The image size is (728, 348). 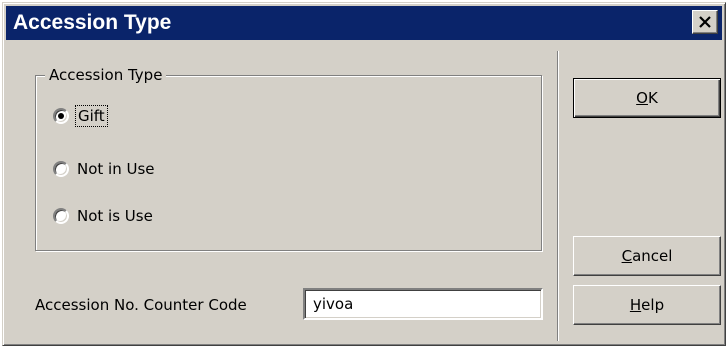 I want to click on cancel-mnemonic: C, so click(x=627, y=256).